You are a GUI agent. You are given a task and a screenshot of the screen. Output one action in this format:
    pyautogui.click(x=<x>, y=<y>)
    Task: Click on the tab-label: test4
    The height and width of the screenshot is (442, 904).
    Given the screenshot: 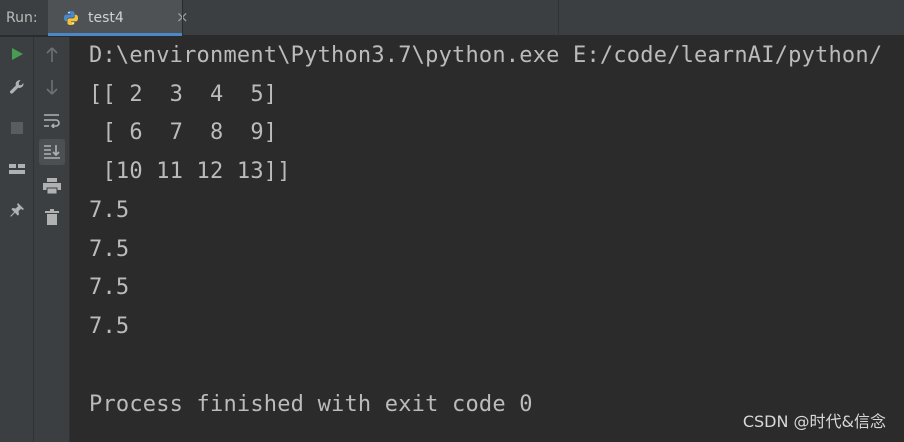 What is the action you would take?
    pyautogui.click(x=106, y=18)
    